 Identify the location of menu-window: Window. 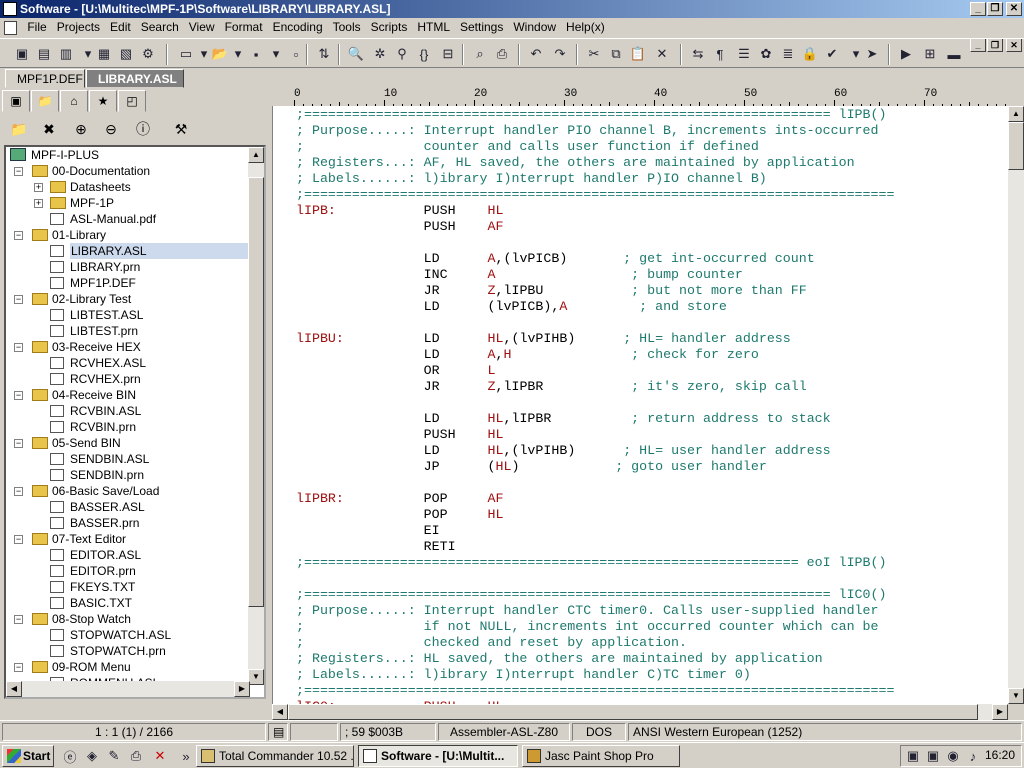
(534, 27).